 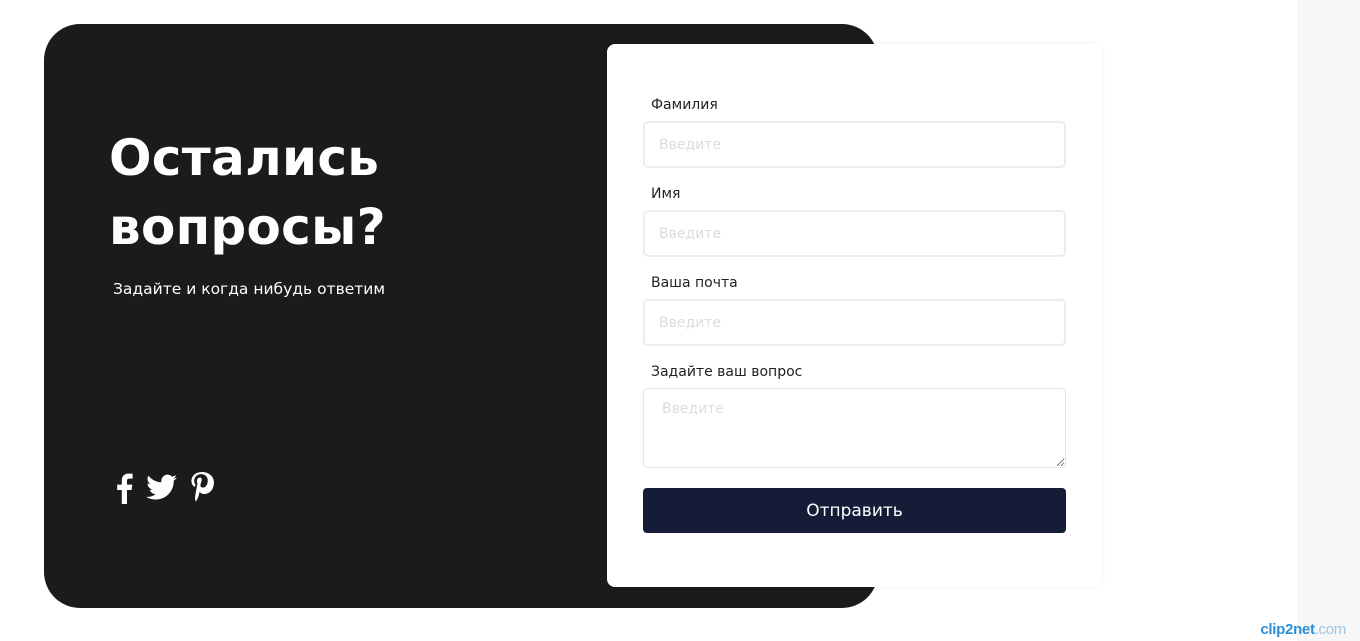 I want to click on title-line-2: вопросы?, so click(x=247, y=227).